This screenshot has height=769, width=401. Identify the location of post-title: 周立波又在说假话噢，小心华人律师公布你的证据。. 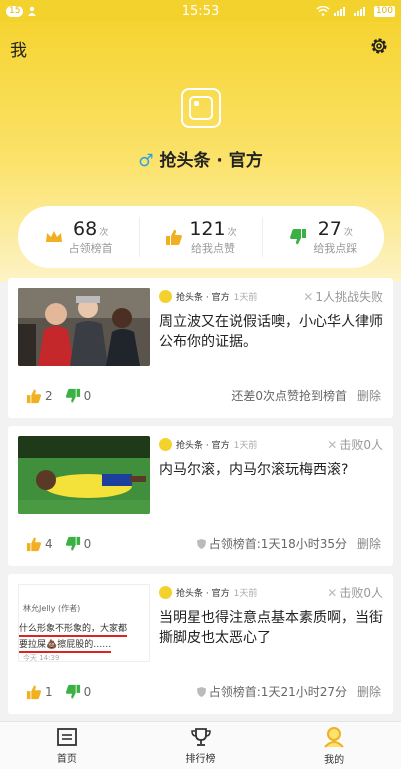
(271, 332).